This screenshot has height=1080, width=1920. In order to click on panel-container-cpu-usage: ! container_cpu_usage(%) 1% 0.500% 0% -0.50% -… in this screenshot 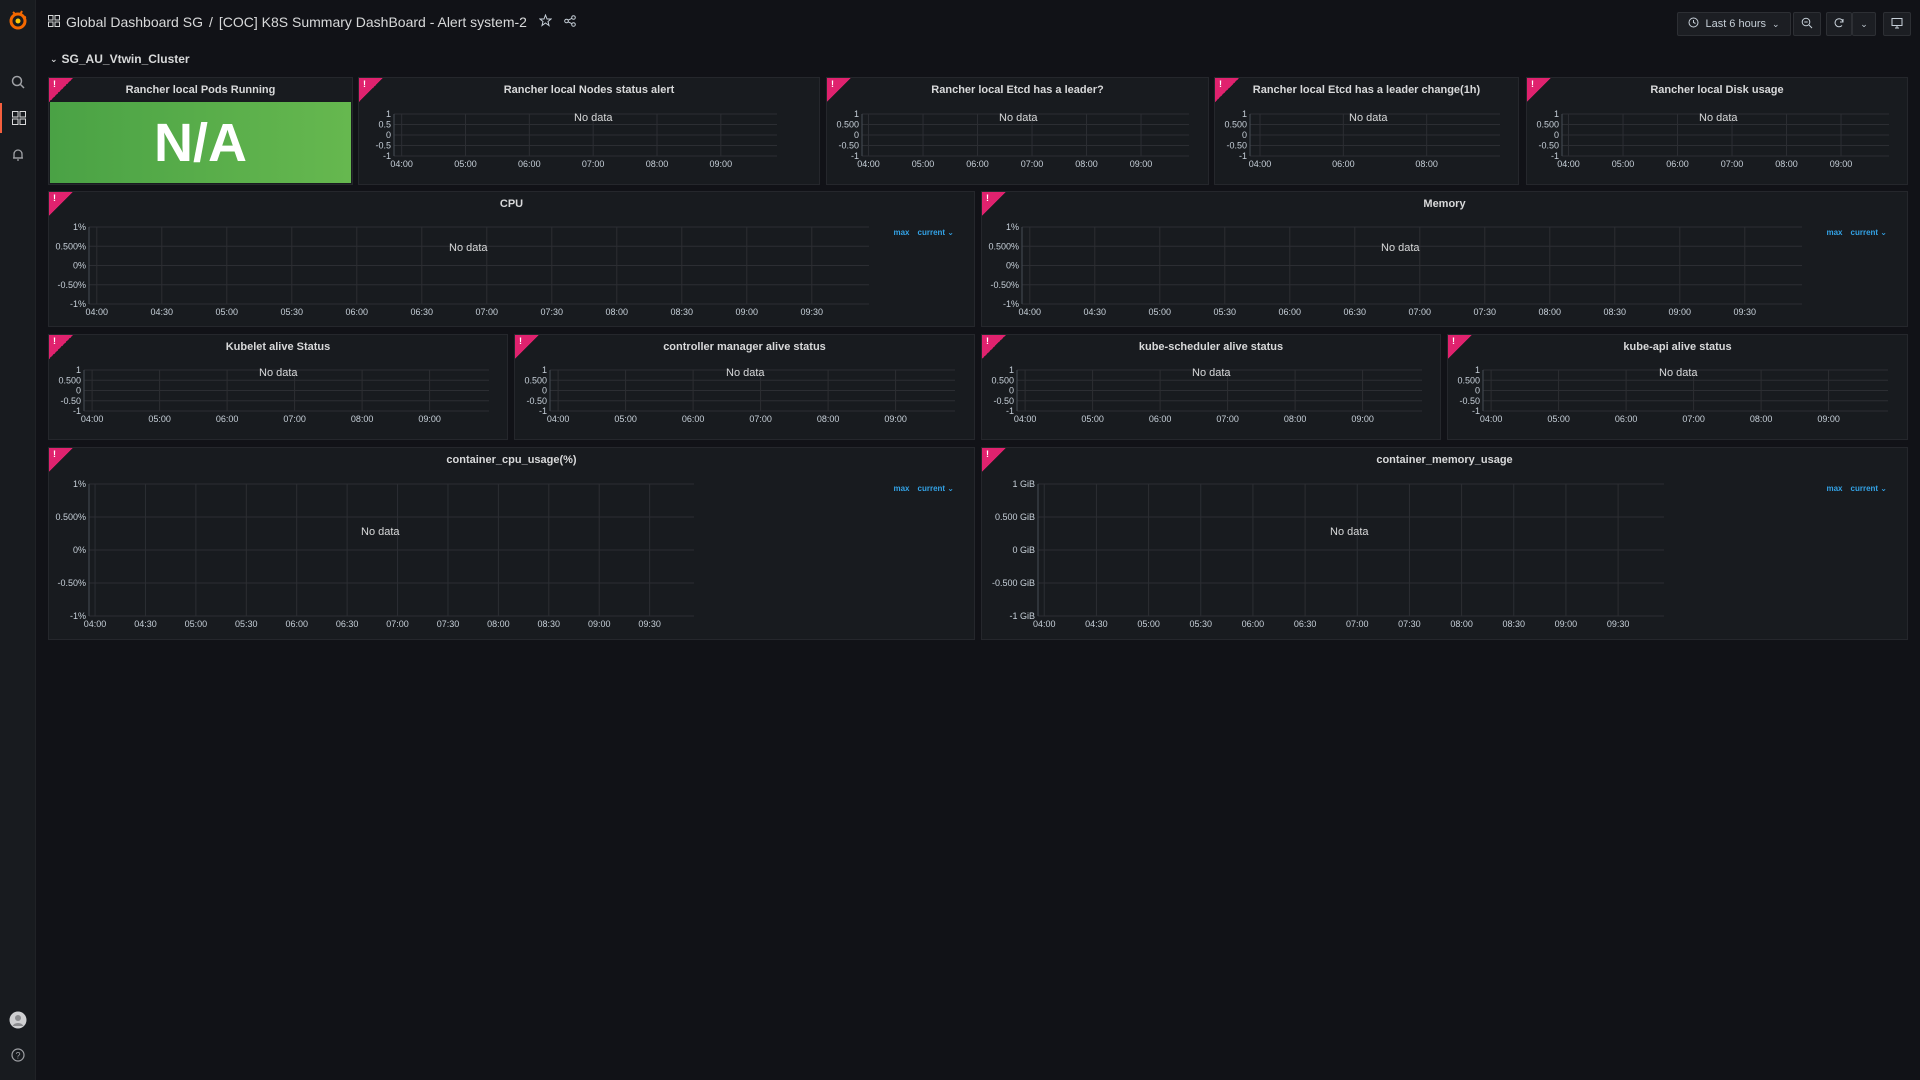, I will do `click(511, 543)`.